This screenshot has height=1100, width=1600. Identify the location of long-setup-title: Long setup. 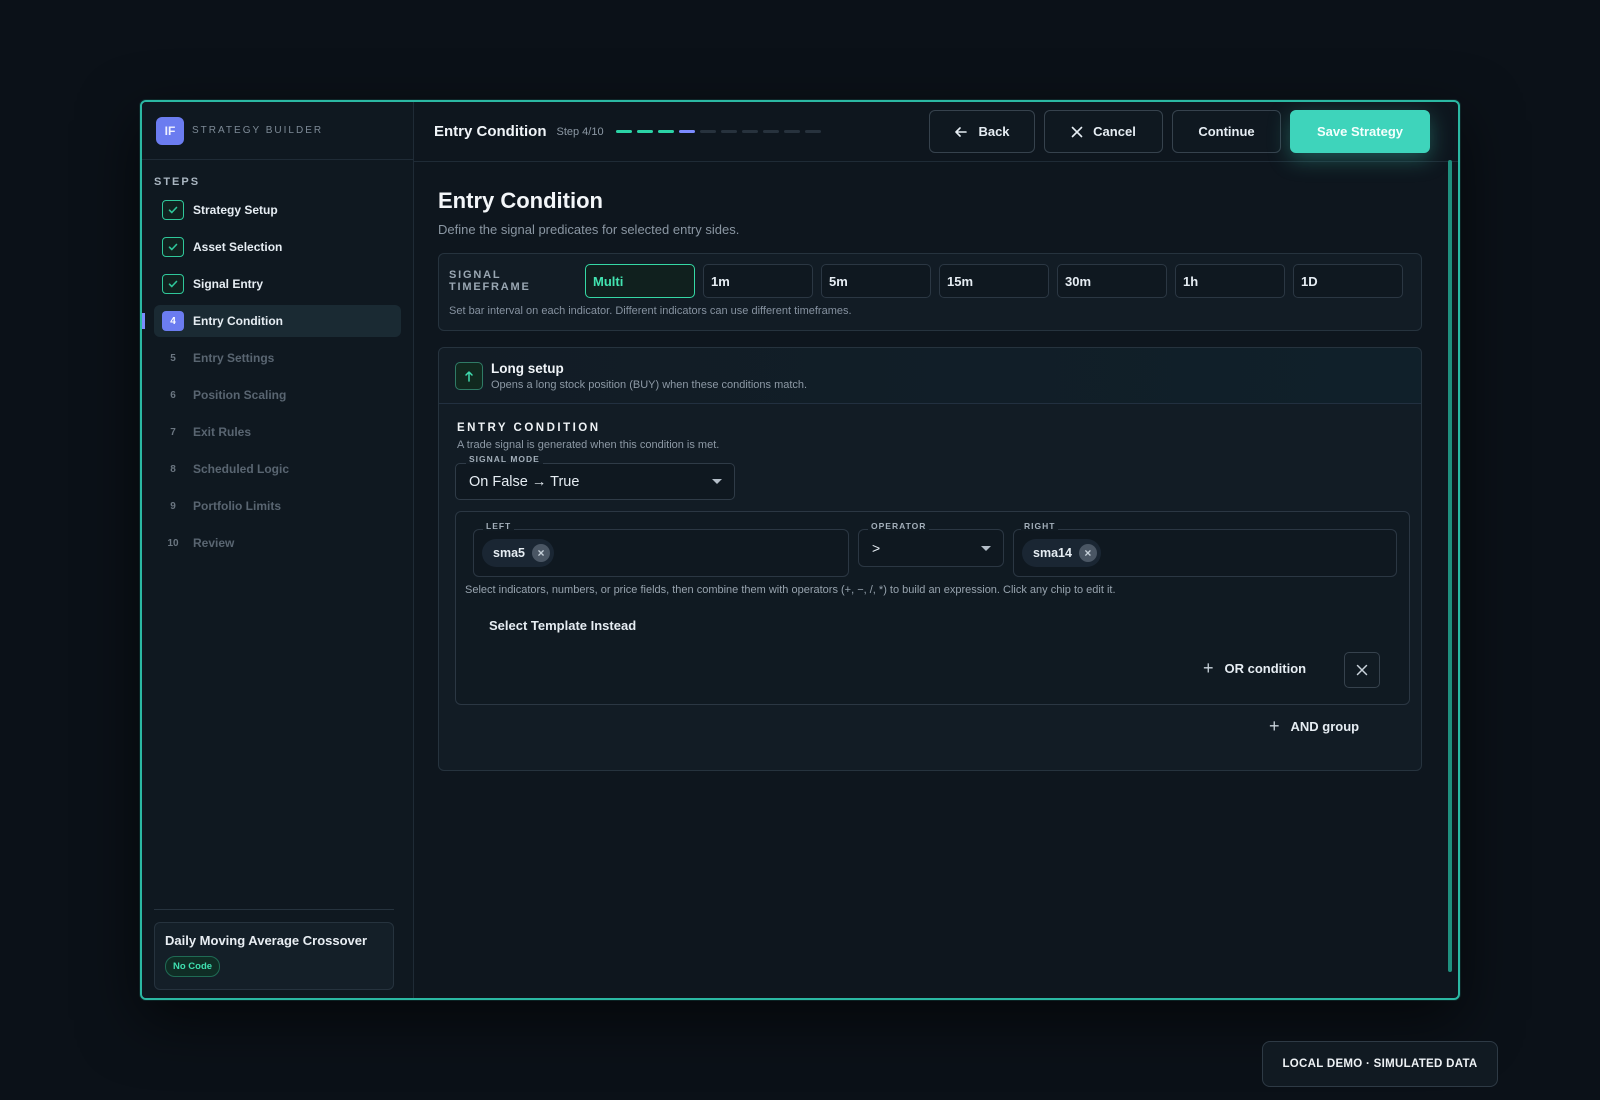
(527, 368).